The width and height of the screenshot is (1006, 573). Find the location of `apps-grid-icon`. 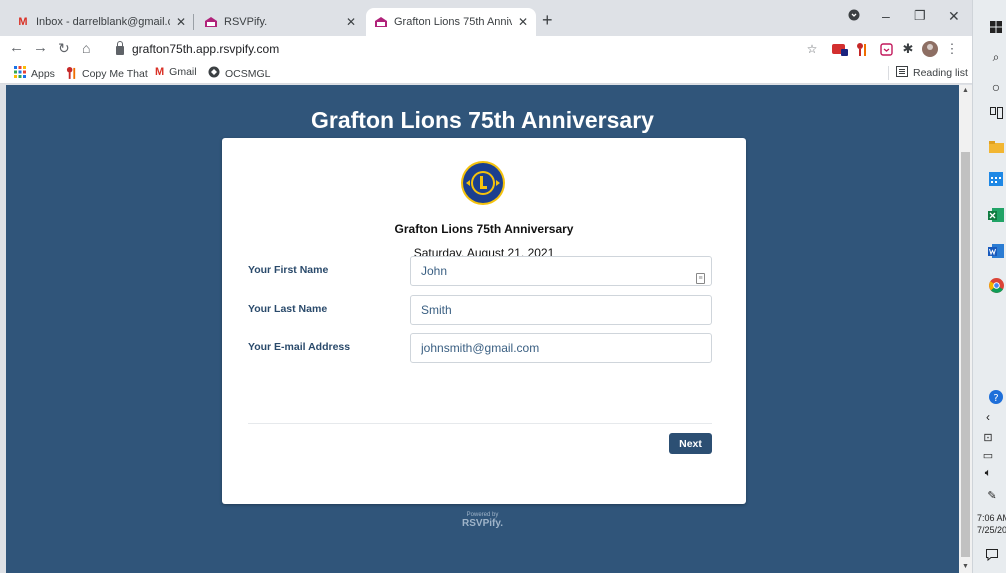

apps-grid-icon is located at coordinates (20, 73).